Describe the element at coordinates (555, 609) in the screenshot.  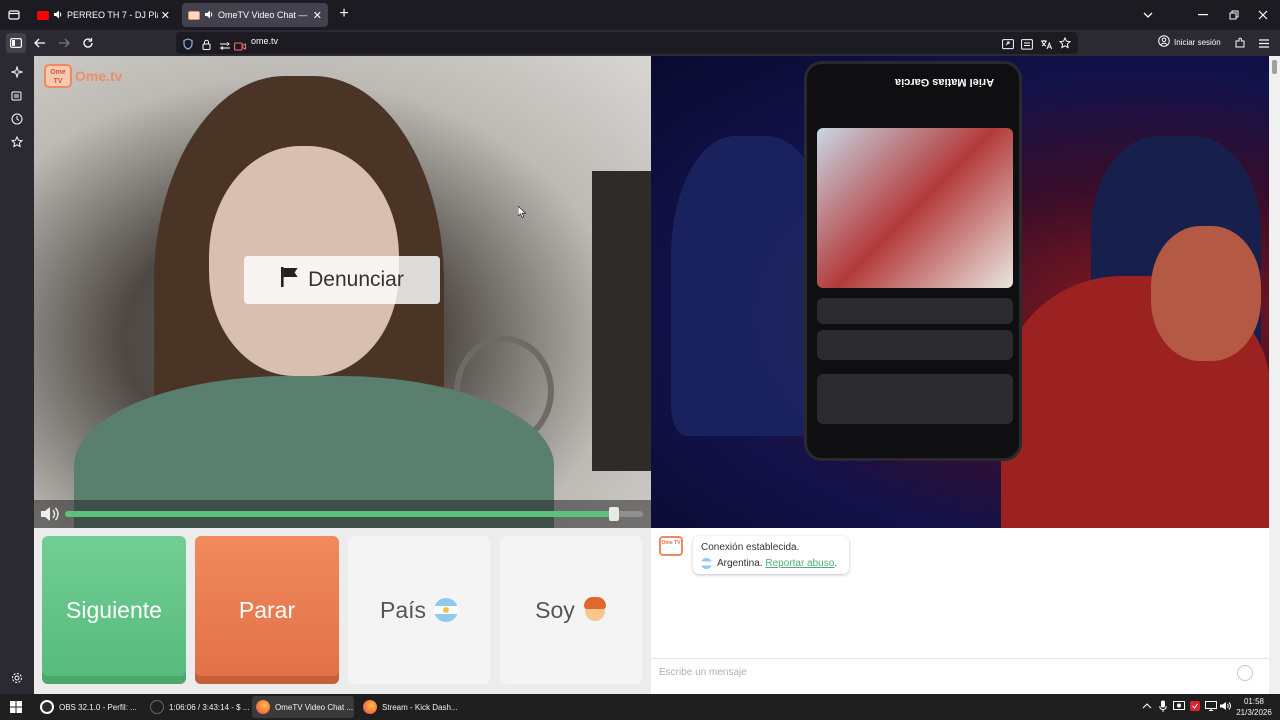
I see `gender-label: Soy` at that location.